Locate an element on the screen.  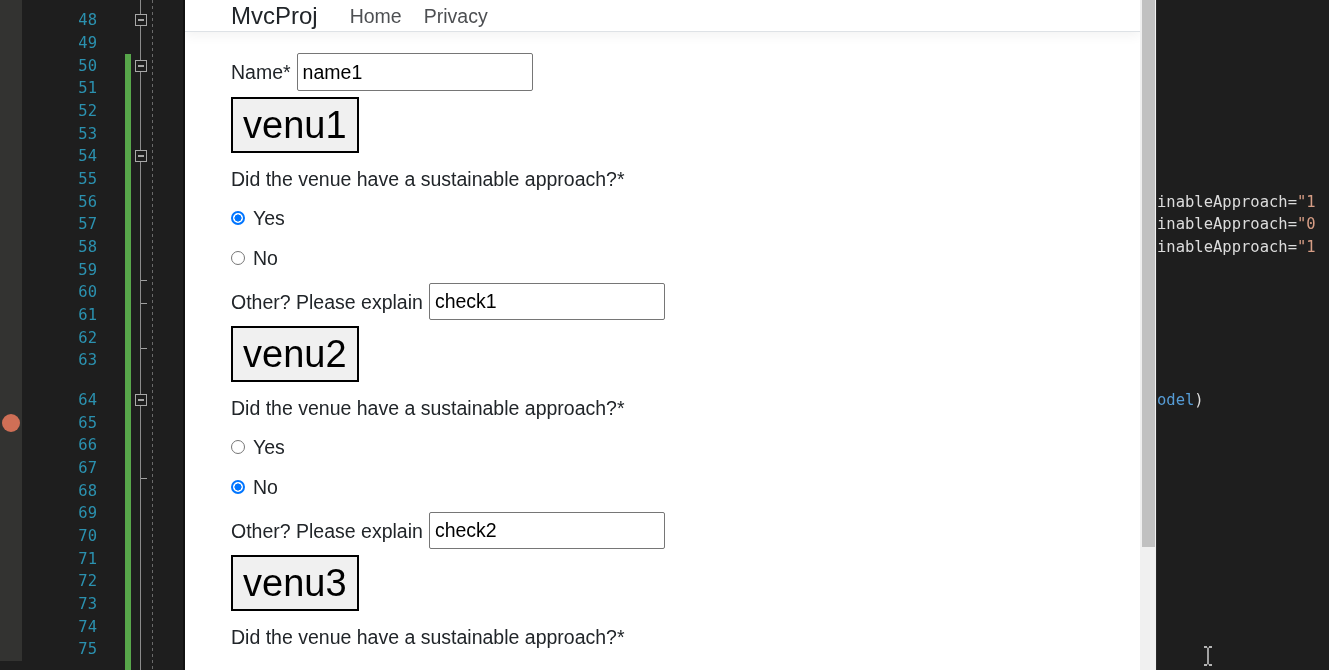
line-number: 64 is located at coordinates (87, 400).